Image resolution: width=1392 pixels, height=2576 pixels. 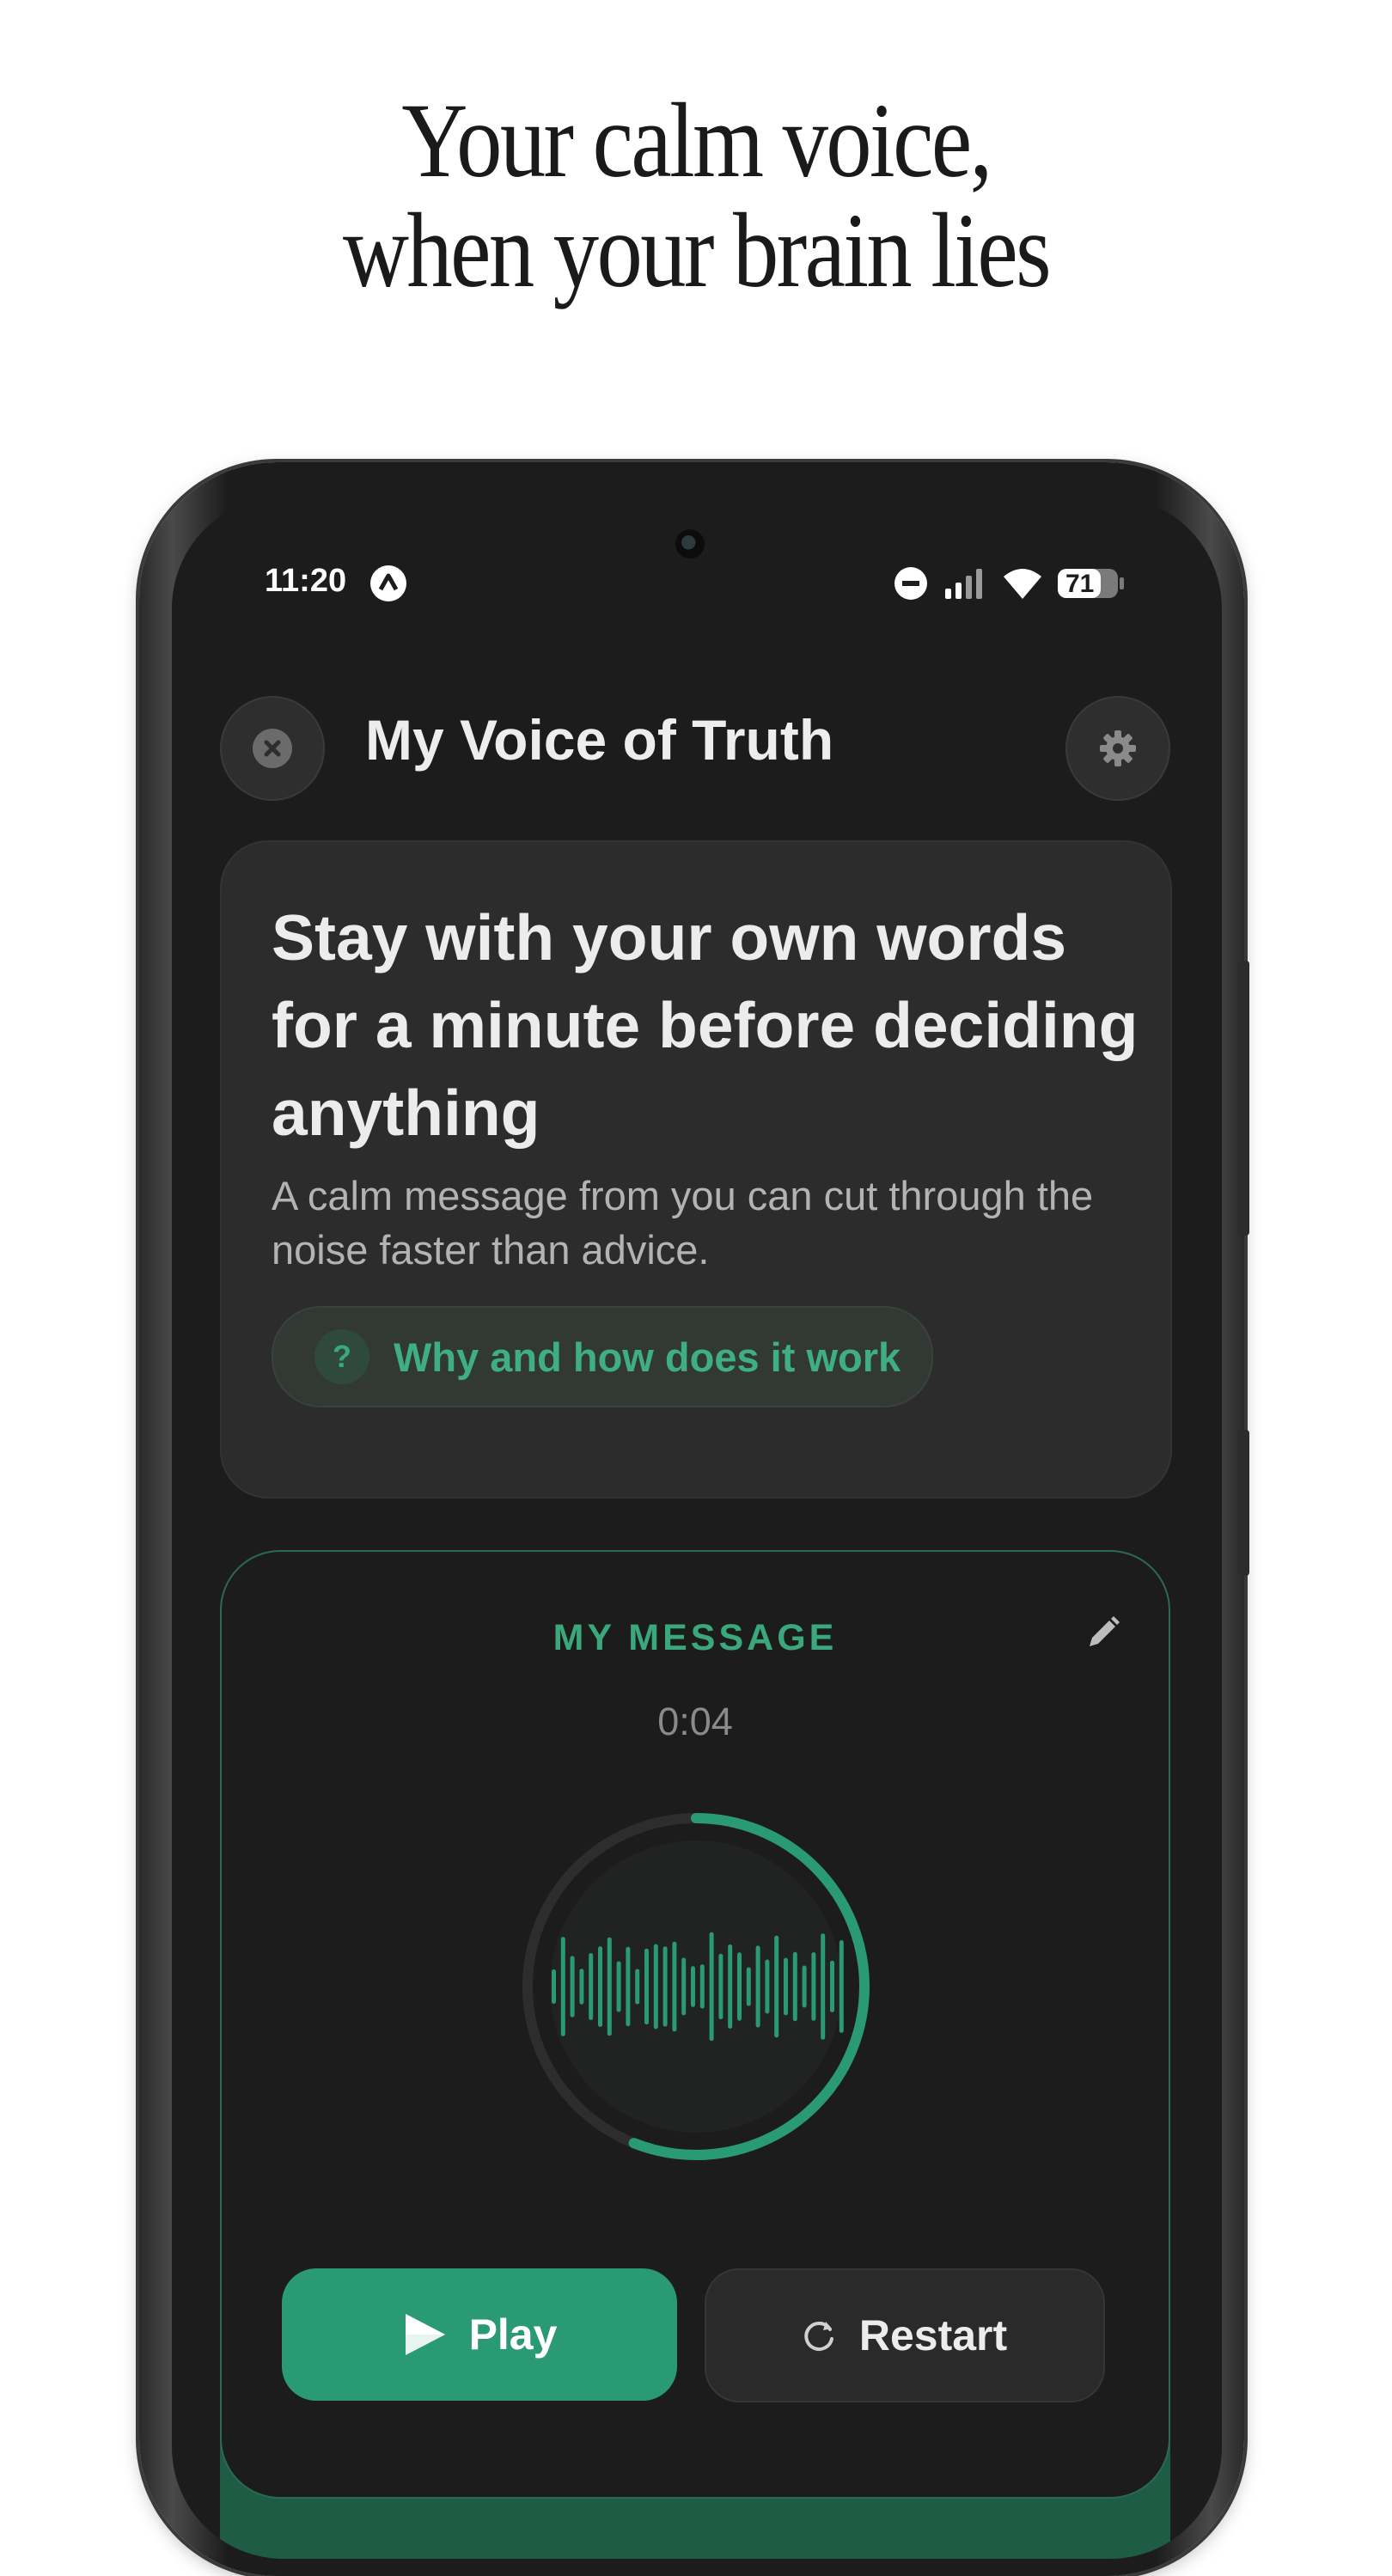 I want to click on restart-icon, so click(x=818, y=2336).